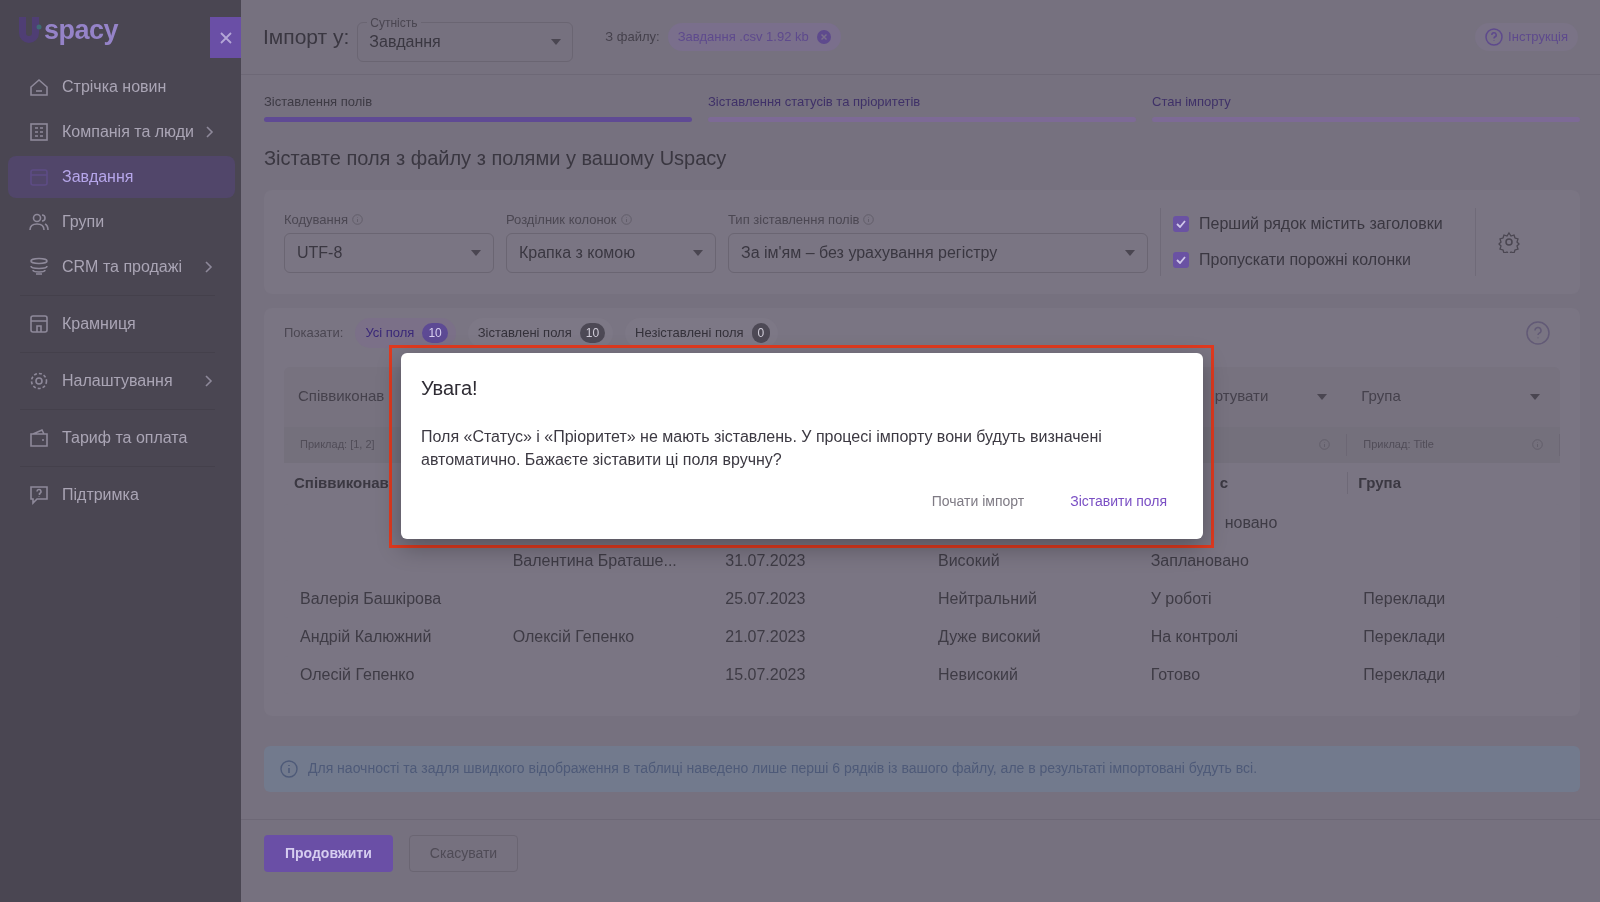 This screenshot has width=1600, height=902. What do you see at coordinates (81, 30) in the screenshot?
I see `logo-text: spacy` at bounding box center [81, 30].